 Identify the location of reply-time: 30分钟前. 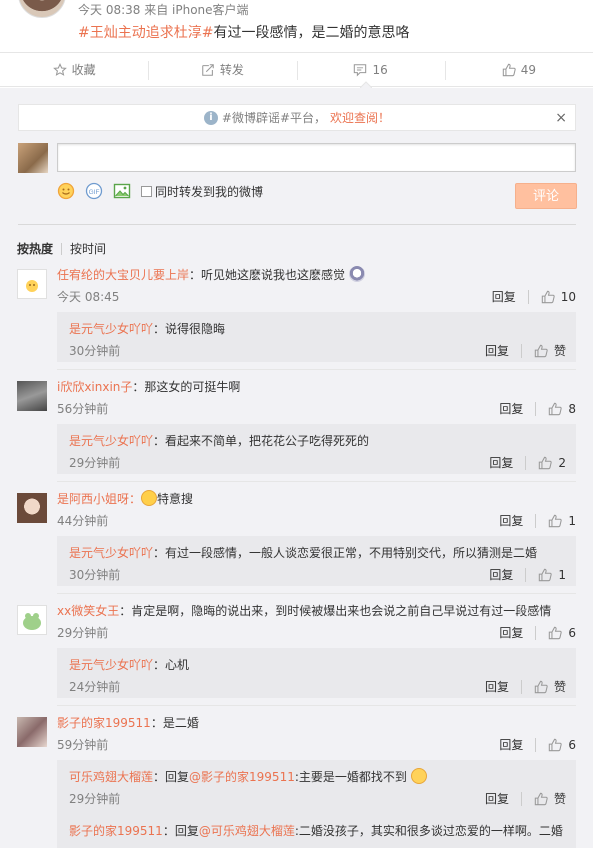
(95, 351).